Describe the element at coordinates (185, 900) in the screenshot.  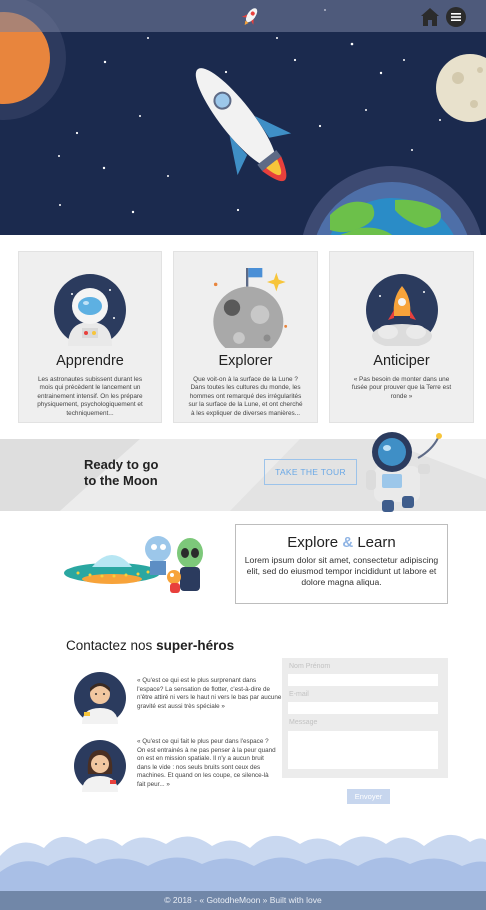
I see `footer-prefix: © 2018 - «` at that location.